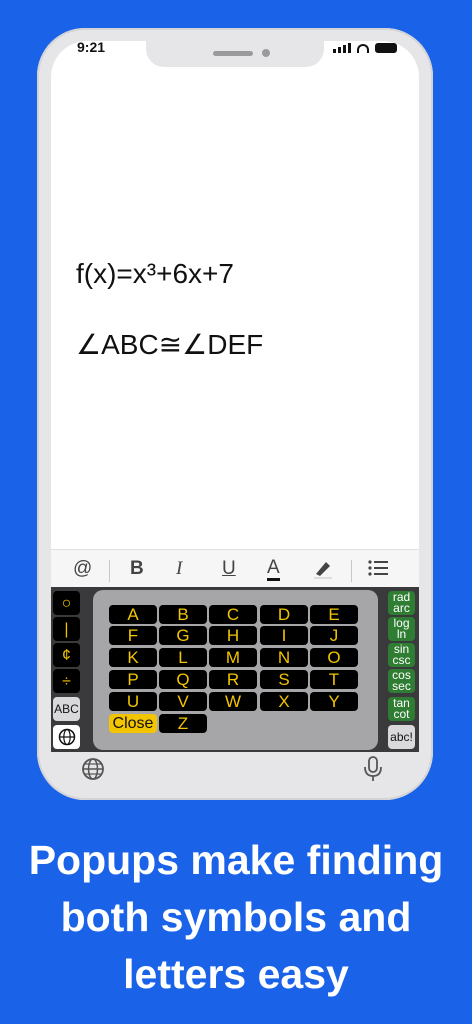 Image resolution: width=472 pixels, height=1024 pixels. What do you see at coordinates (323, 572) in the screenshot?
I see `highlighter-icon` at bounding box center [323, 572].